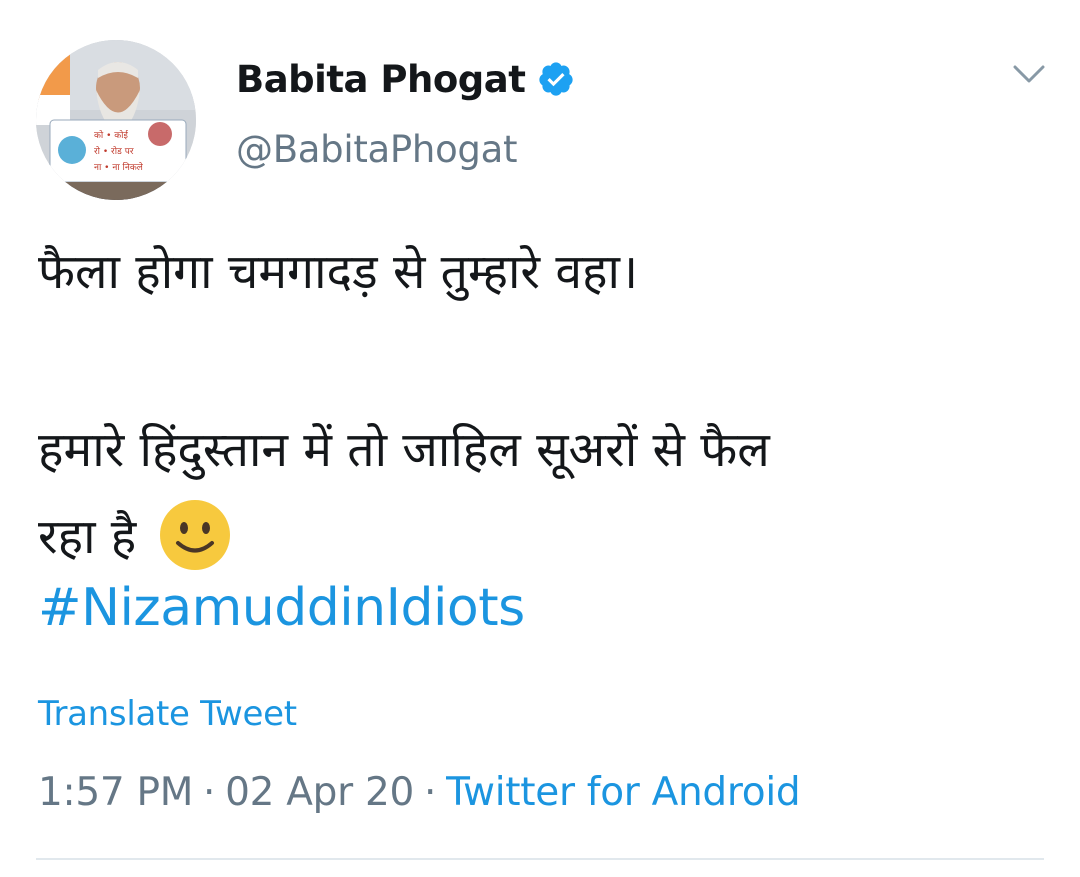 The image size is (1080, 877). What do you see at coordinates (1029, 74) in the screenshot?
I see `tweet-menu-chevron-down-icon` at bounding box center [1029, 74].